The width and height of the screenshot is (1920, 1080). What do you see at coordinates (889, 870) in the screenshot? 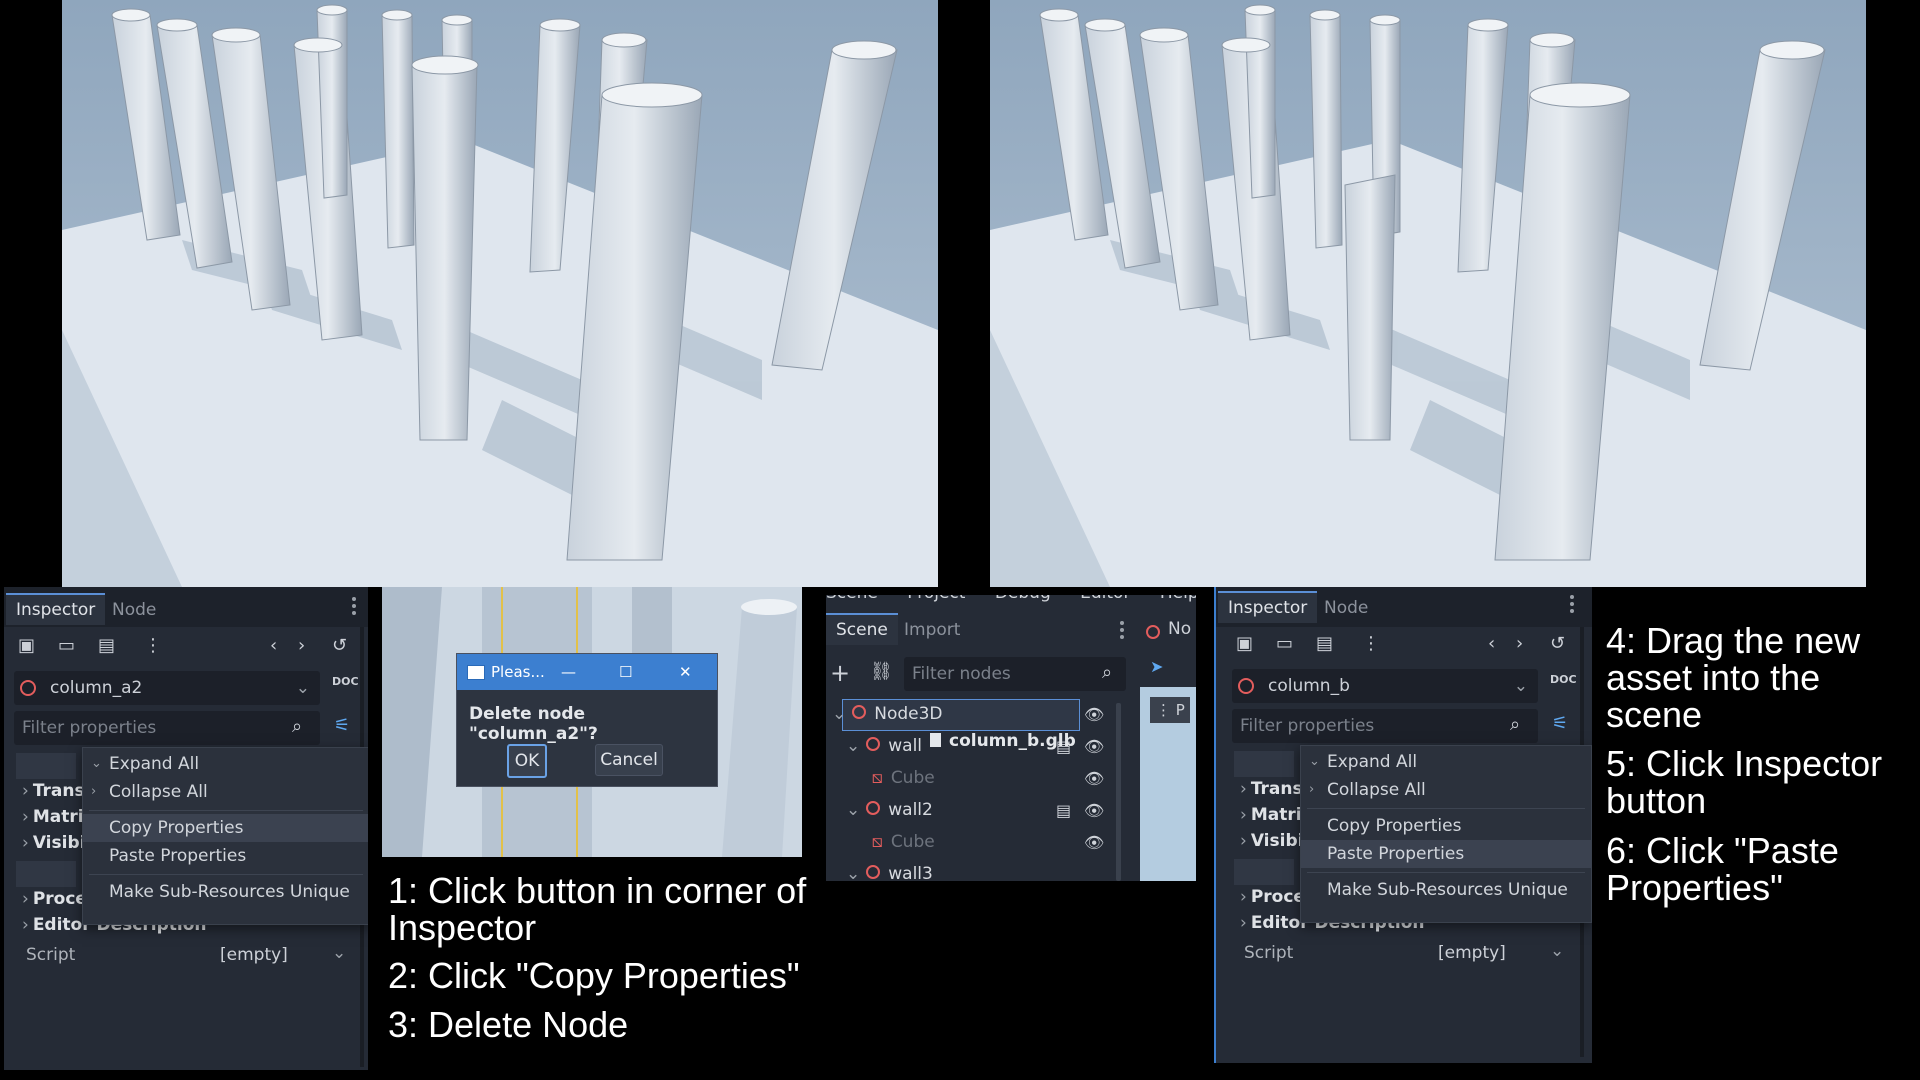
I see `tree-node-wall3: ⌄ wall3` at bounding box center [889, 870].